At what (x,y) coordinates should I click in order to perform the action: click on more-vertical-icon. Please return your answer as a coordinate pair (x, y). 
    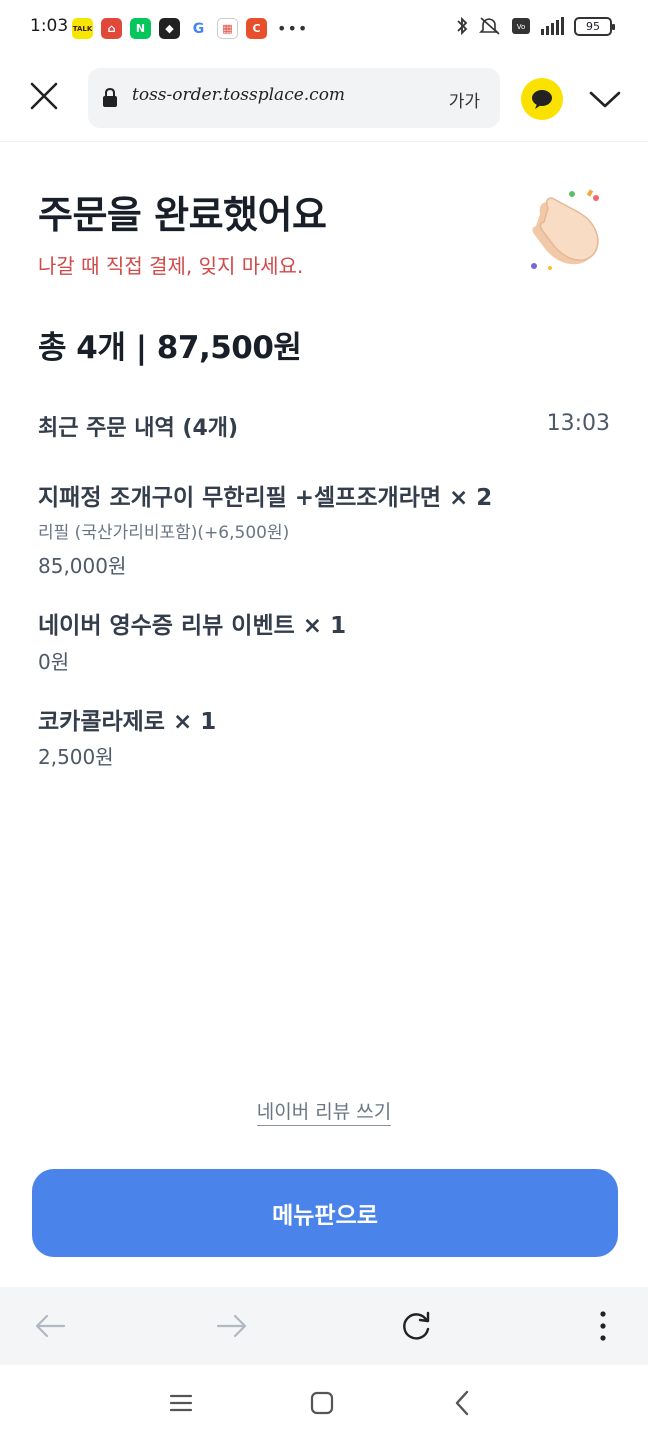
    Looking at the image, I should click on (603, 1326).